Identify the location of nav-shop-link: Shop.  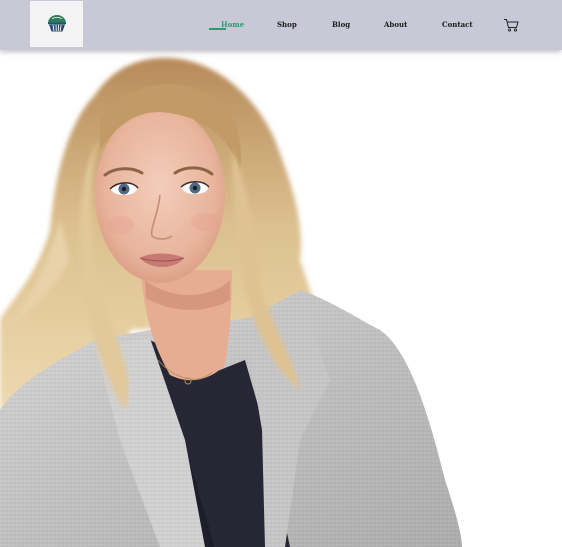
(287, 24).